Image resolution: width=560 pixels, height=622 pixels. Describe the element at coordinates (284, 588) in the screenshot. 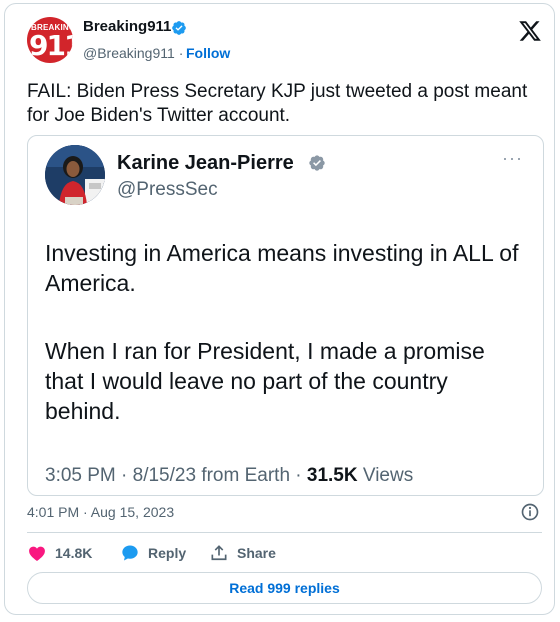

I see `read-replies-button: Read 999 replies` at that location.